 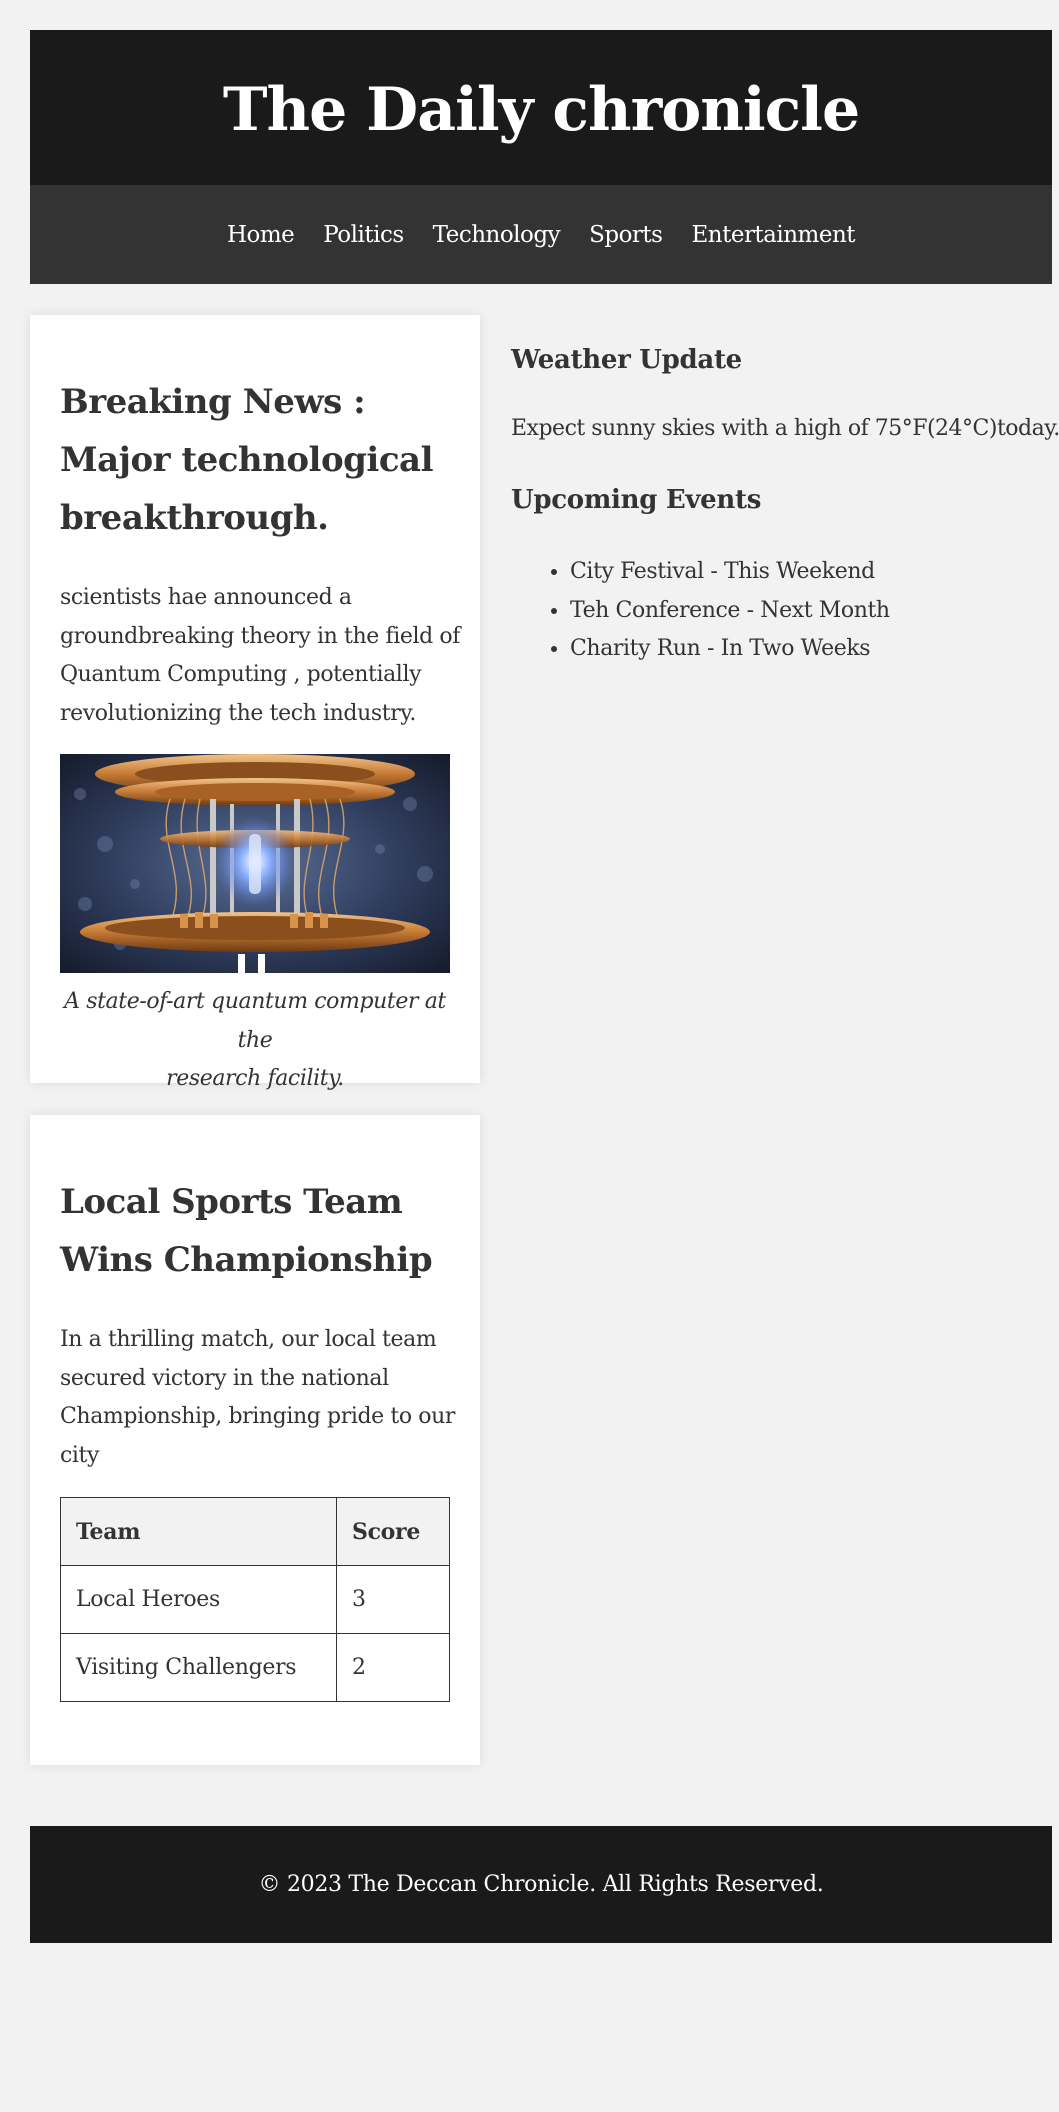 What do you see at coordinates (260, 636) in the screenshot?
I see `article-body-line: groundbreaking theory in the field of` at bounding box center [260, 636].